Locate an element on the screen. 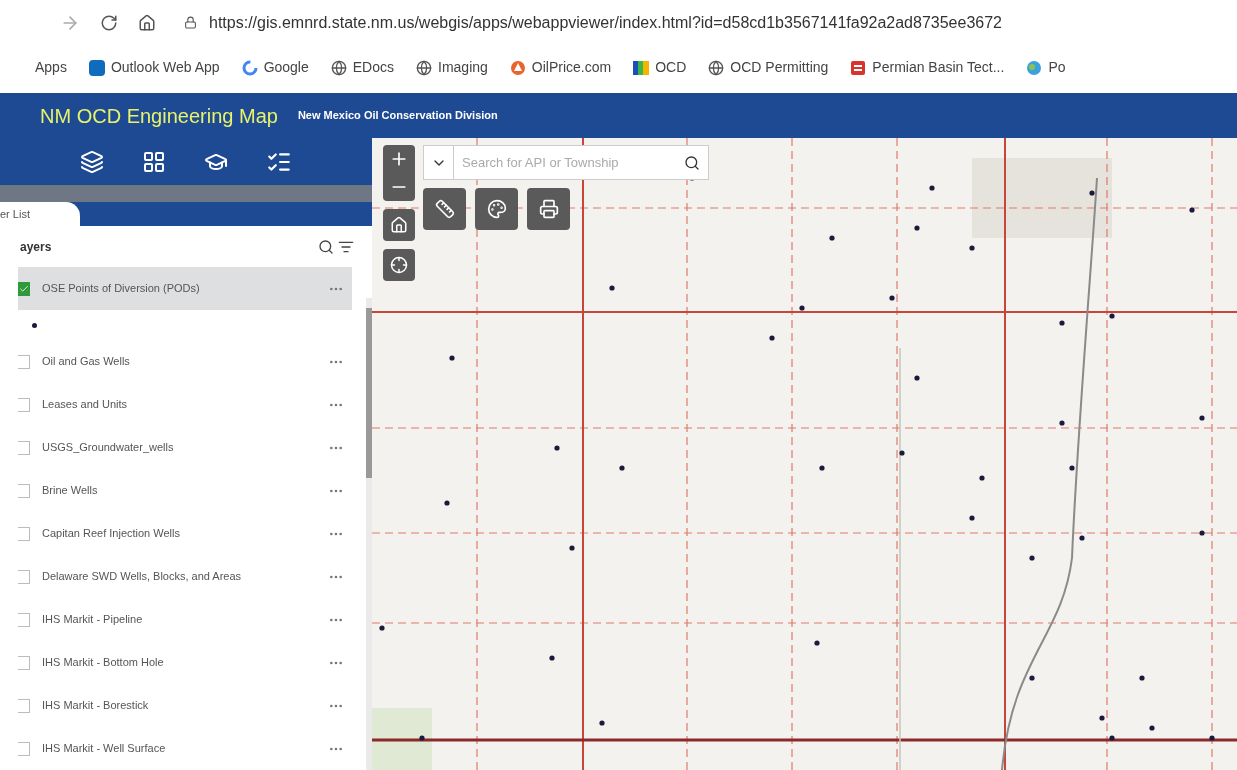 This screenshot has width=1237, height=770. layer-name: OSE Points of Diversion (PODs) is located at coordinates (121, 289).